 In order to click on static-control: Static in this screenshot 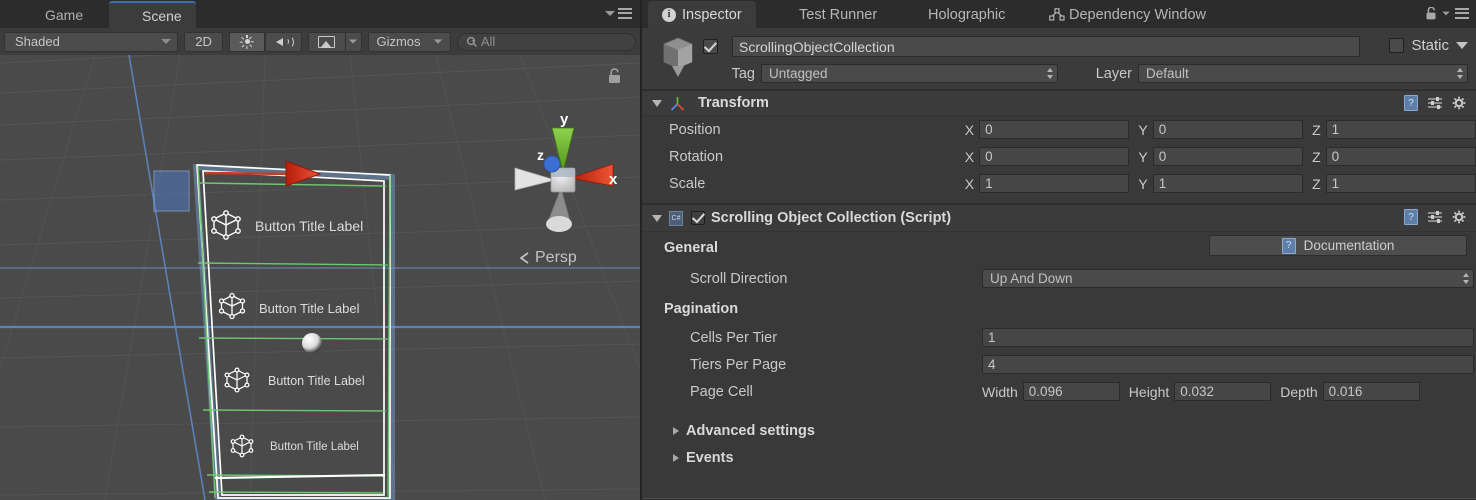, I will do `click(1428, 45)`.